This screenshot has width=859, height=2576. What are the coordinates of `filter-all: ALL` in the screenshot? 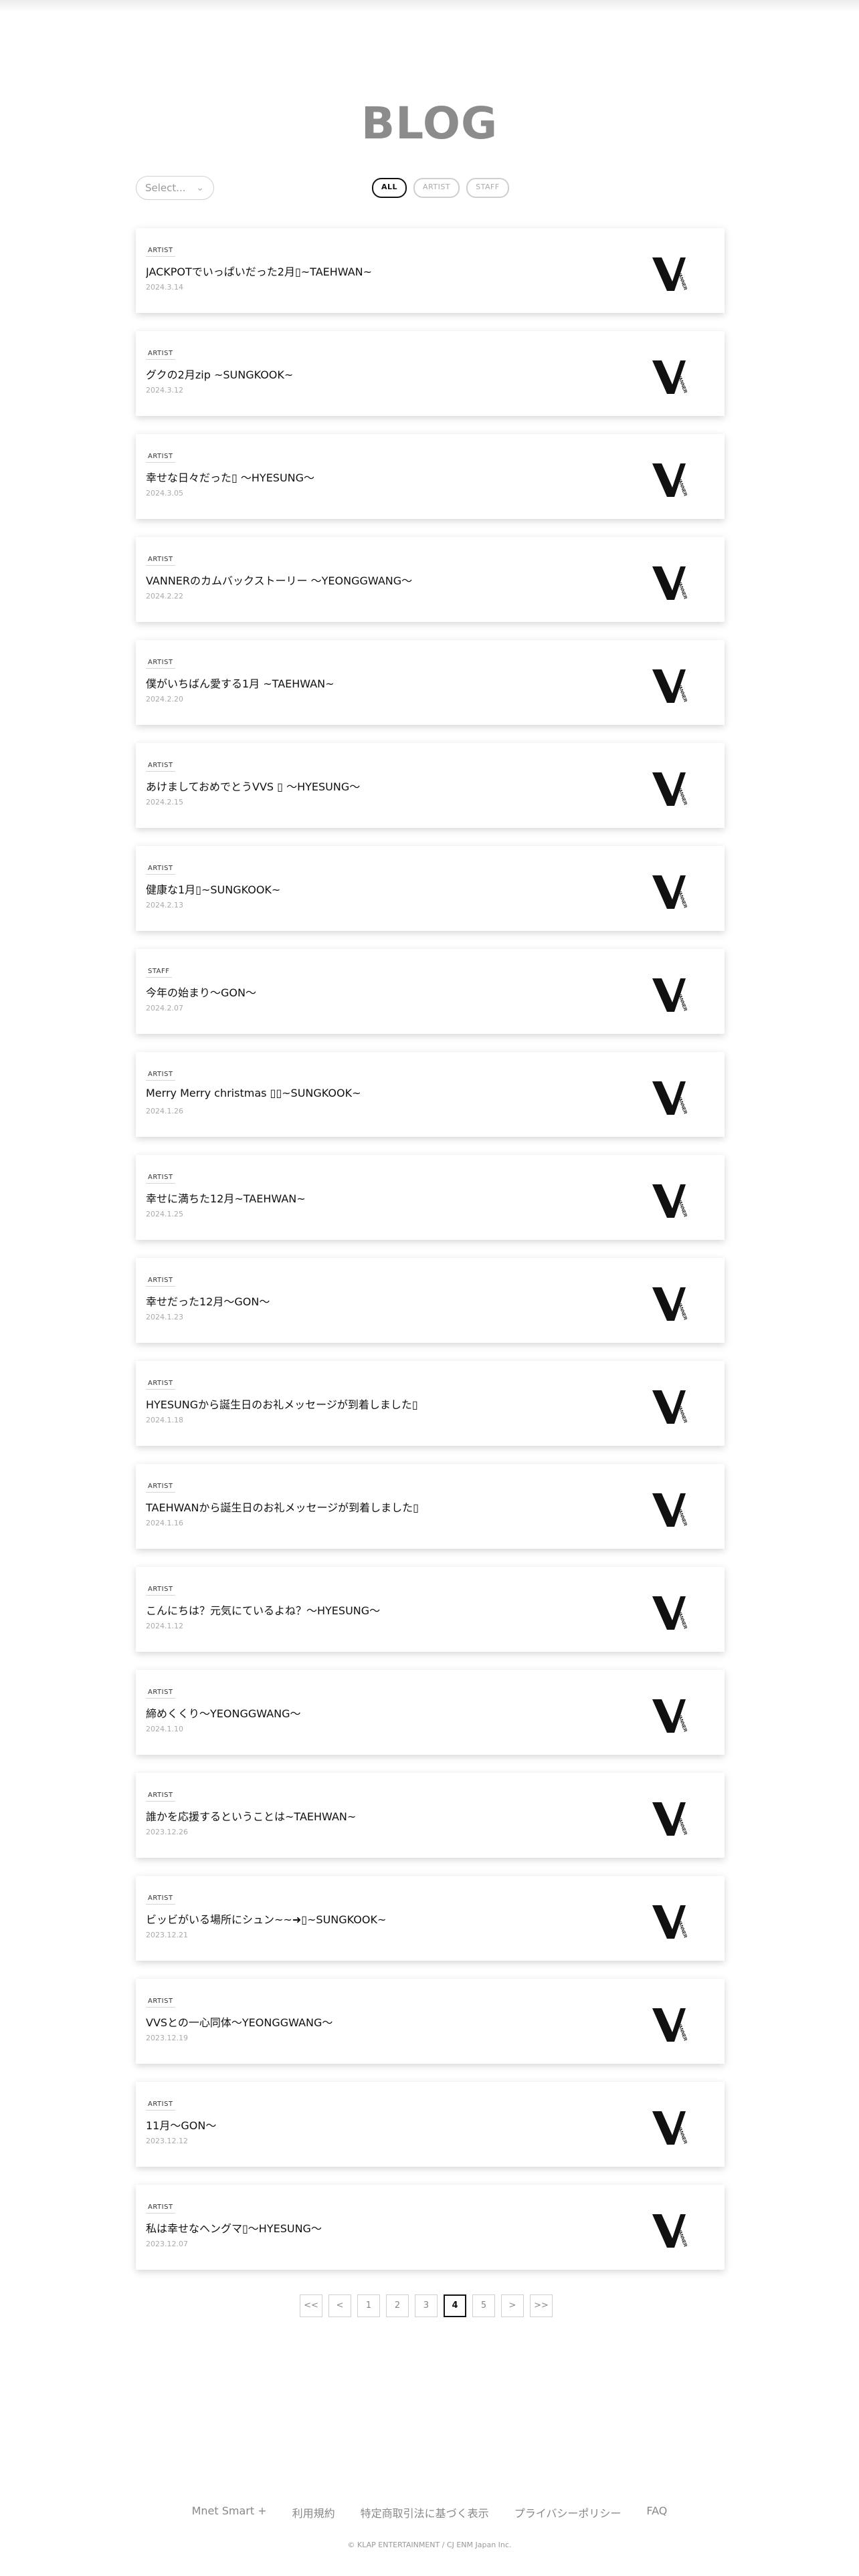 It's located at (389, 188).